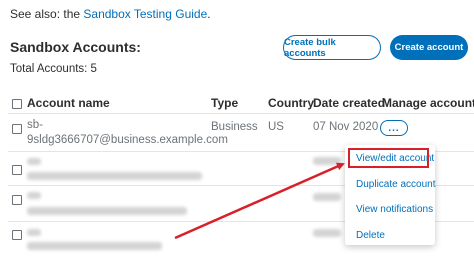 This screenshot has height=260, width=474. Describe the element at coordinates (259, 201) in the screenshot. I see `annotation-arrow-icon` at that location.